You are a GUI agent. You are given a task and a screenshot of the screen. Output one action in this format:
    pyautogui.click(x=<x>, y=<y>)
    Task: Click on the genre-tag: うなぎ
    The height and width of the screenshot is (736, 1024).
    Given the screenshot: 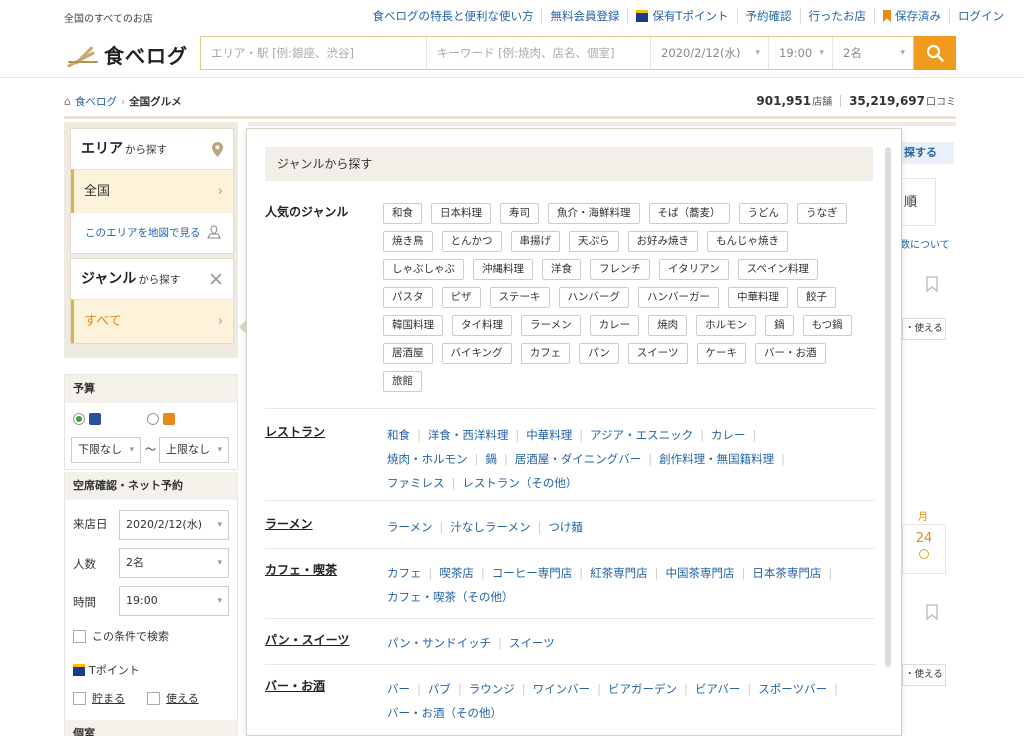 What is the action you would take?
    pyautogui.click(x=822, y=213)
    